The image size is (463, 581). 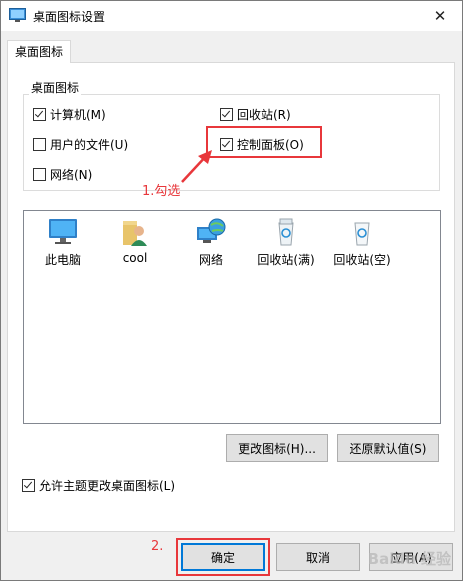 I want to click on checkbox-label: 回收站(R), so click(x=264, y=115).